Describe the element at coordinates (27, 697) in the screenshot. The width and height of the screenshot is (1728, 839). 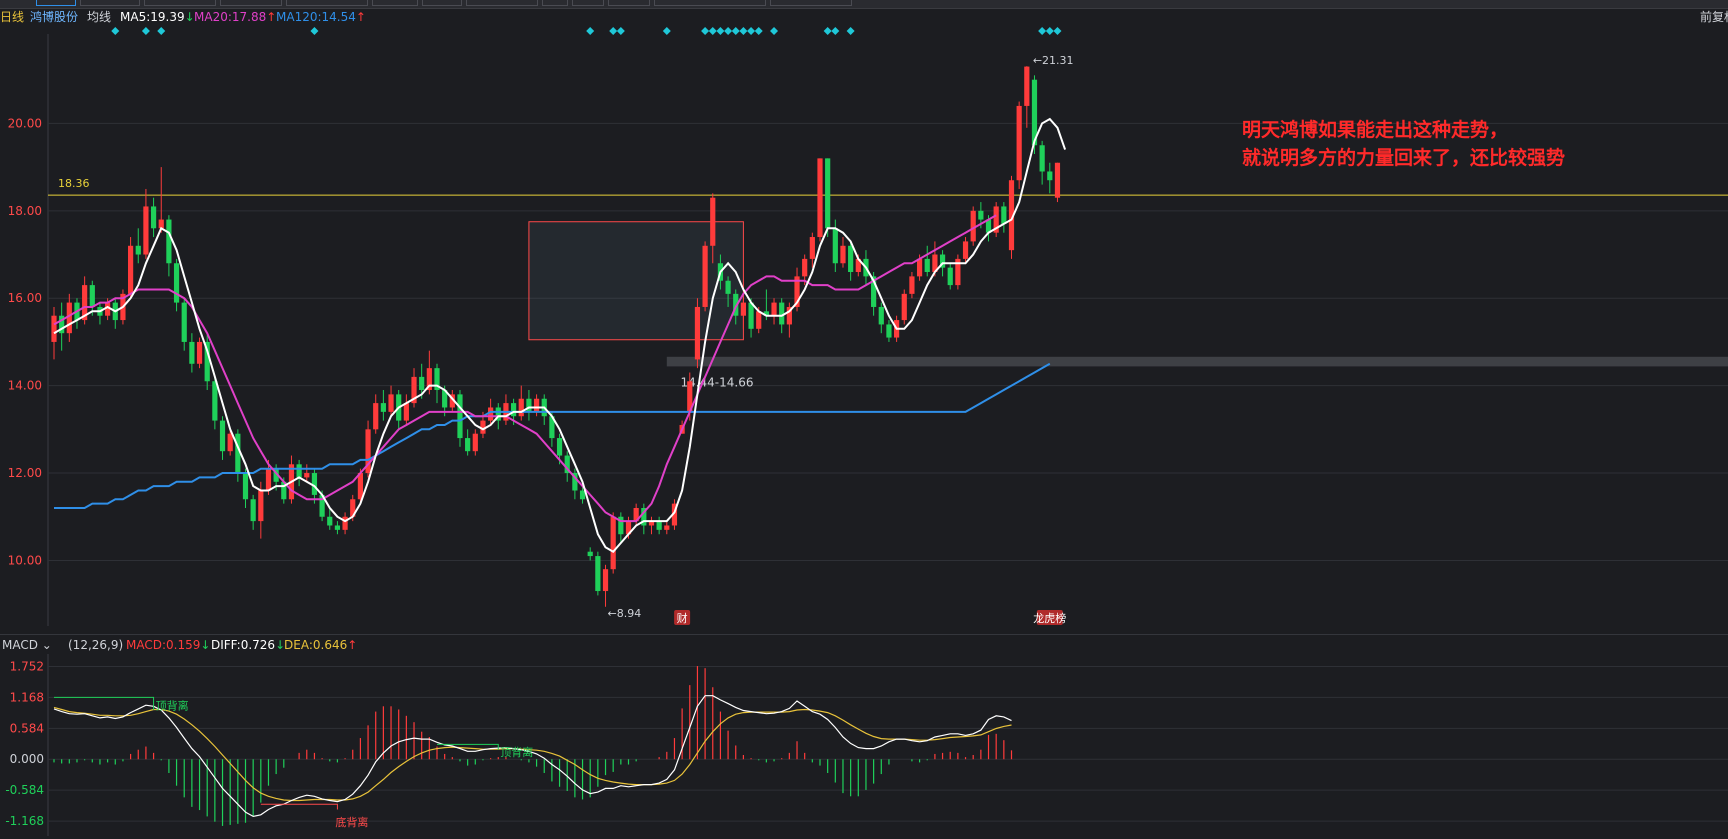
I see `macd-tick-label: 1.168` at that location.